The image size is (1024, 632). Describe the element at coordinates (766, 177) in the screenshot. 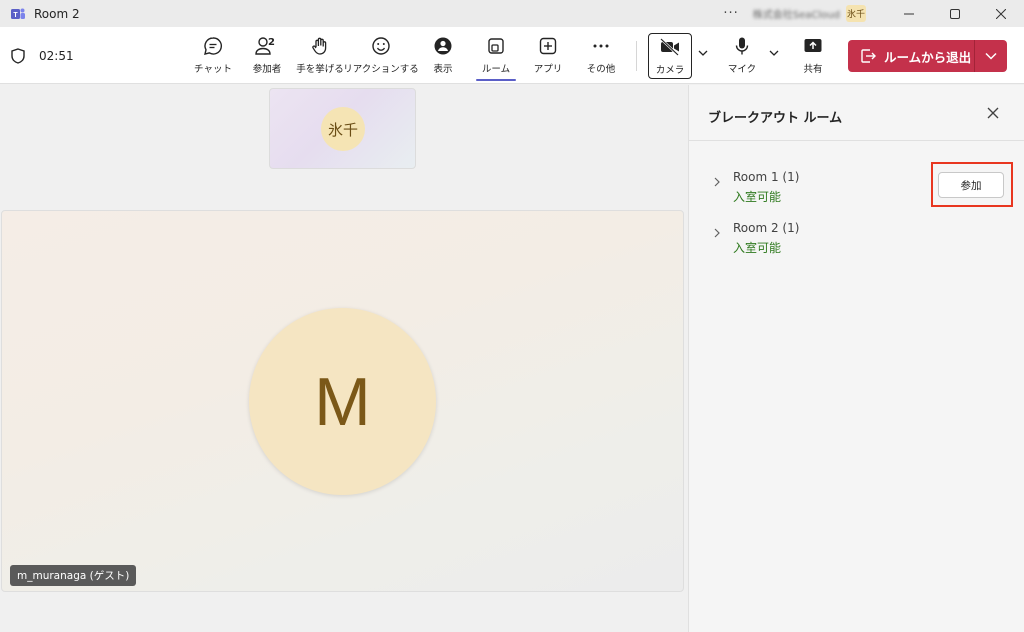

I see `room-name: Room 1 (1)` at that location.